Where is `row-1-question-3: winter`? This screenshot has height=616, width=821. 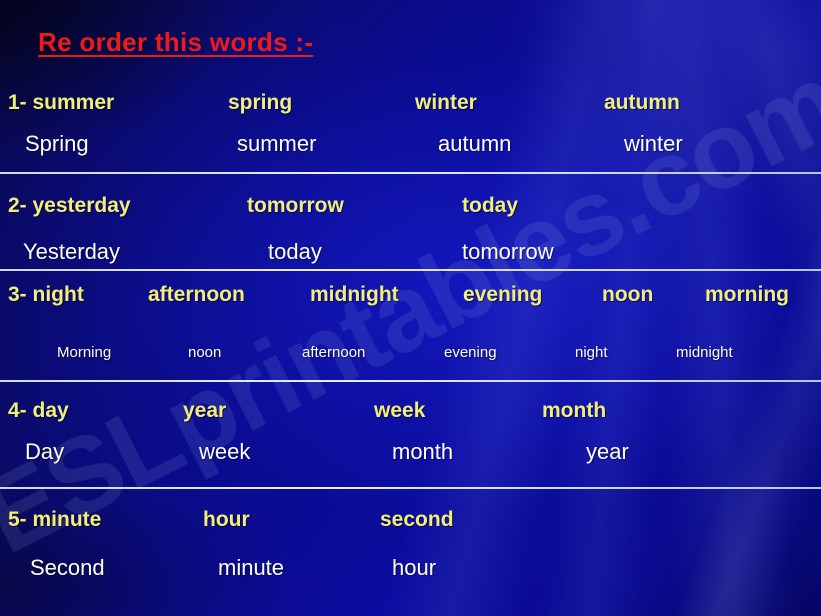
row-1-question-3: winter is located at coordinates (446, 102).